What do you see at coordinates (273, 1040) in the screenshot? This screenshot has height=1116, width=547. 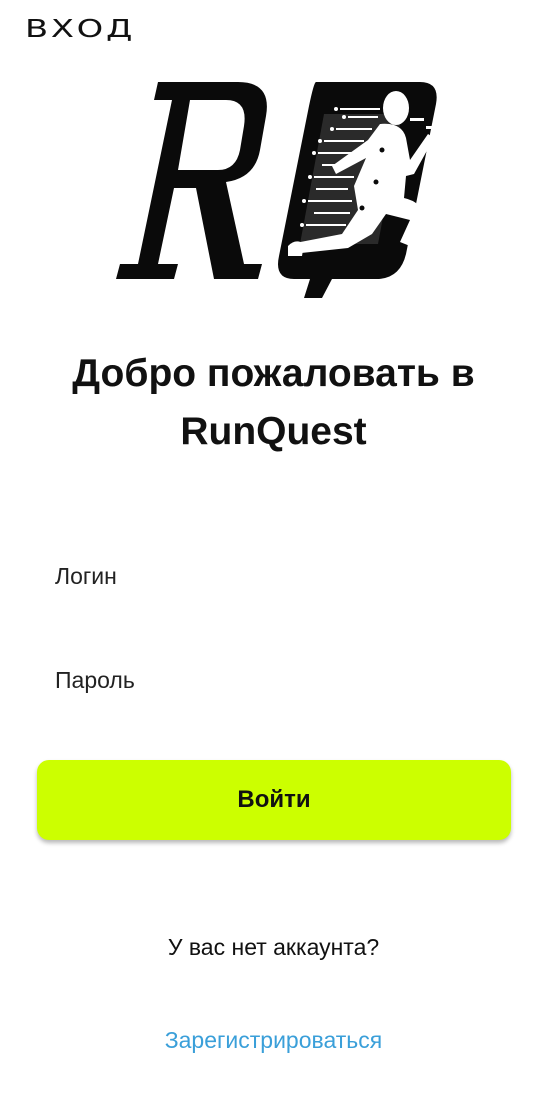 I see `register-link: Зарегистрироваться` at bounding box center [273, 1040].